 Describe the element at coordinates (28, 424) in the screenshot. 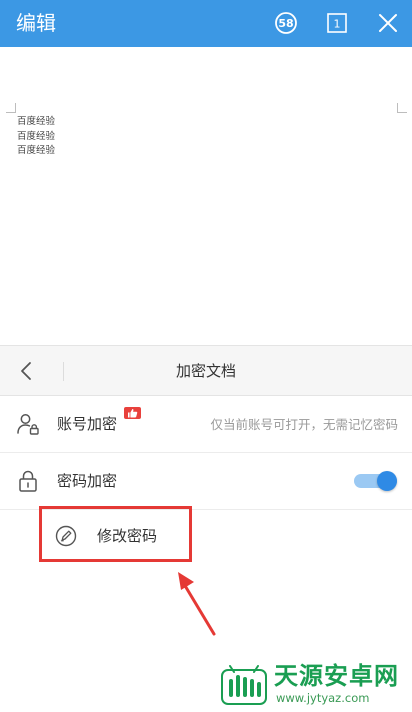

I see `user-lock-icon` at that location.